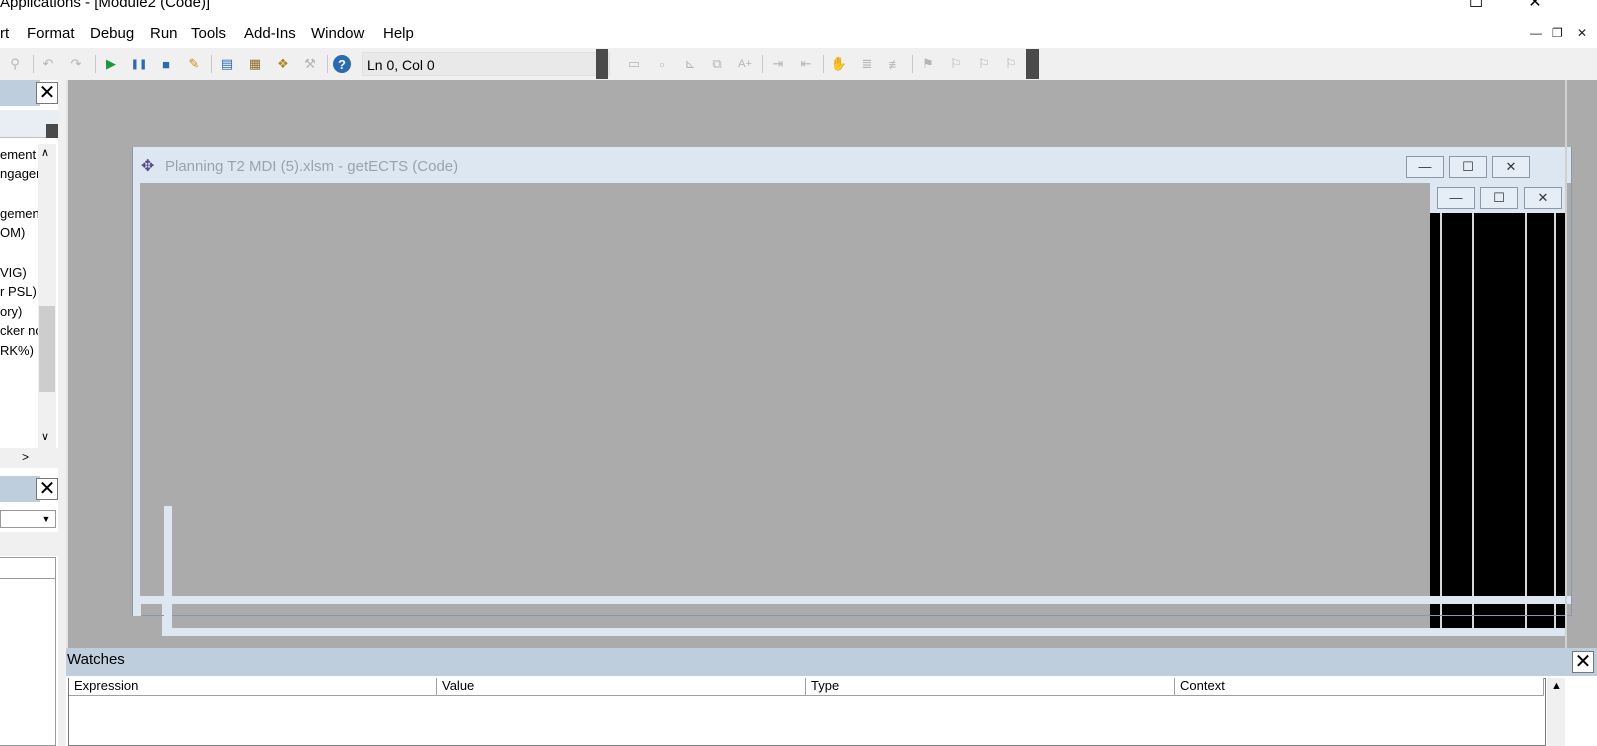  Describe the element at coordinates (1359, 687) in the screenshot. I see `column-context: Context` at that location.